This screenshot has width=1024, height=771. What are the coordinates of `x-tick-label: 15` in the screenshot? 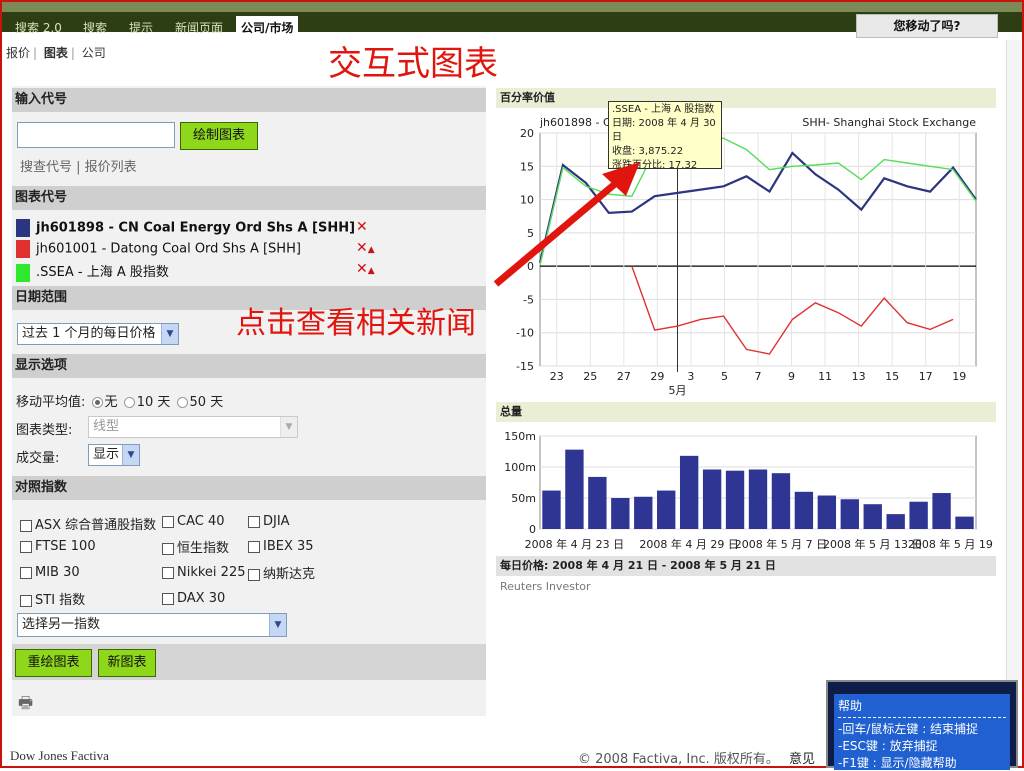 It's located at (892, 376).